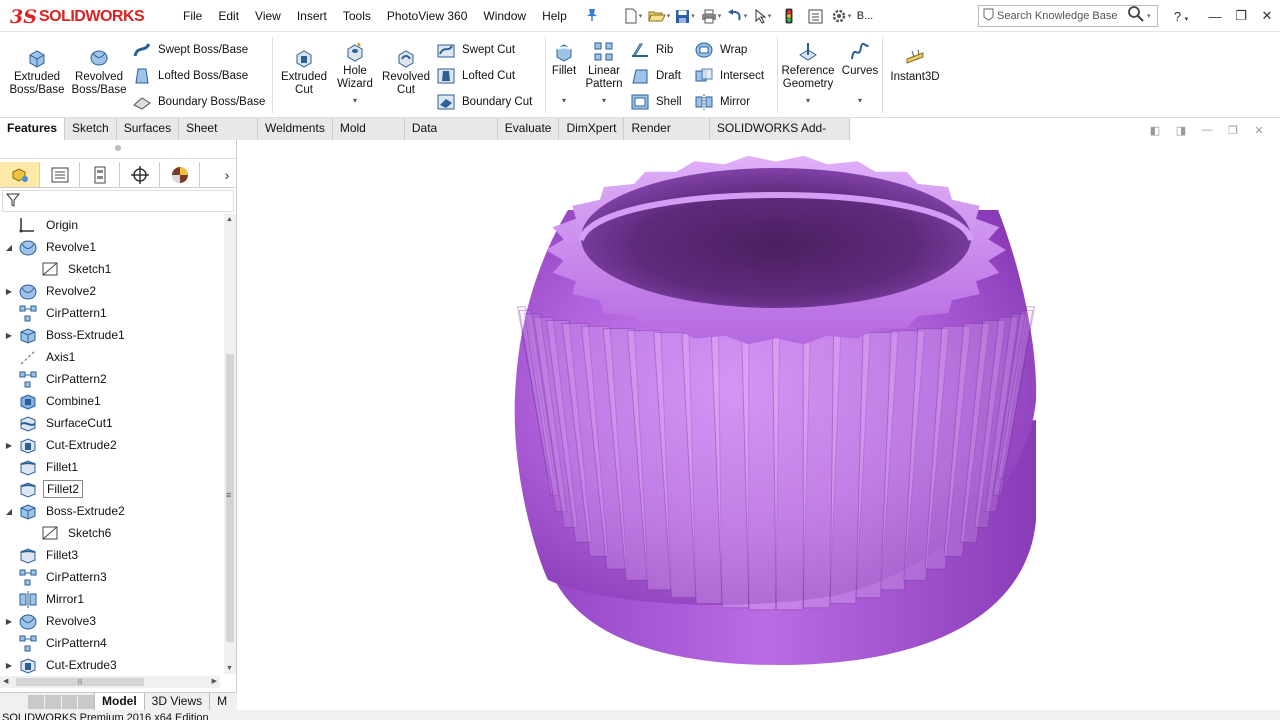 The width and height of the screenshot is (1280, 720). I want to click on tree-item-surfacecut1: SurfaceCut1, so click(112, 423).